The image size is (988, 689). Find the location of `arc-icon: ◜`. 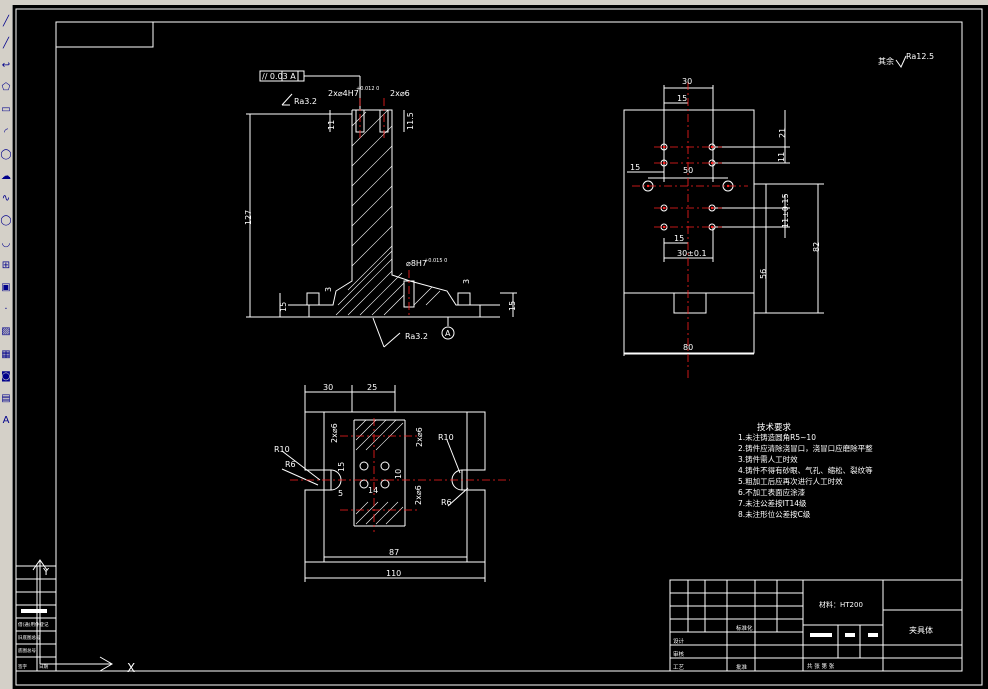

arc-icon: ◜ is located at coordinates (6, 132).